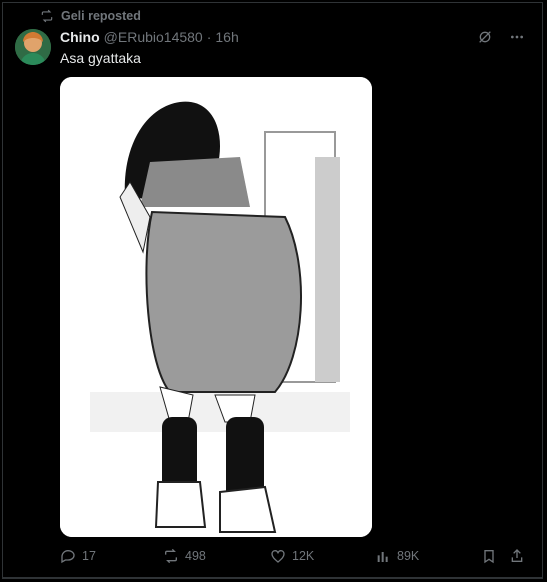 This screenshot has width=547, height=582. What do you see at coordinates (517, 37) in the screenshot?
I see `more-icon` at bounding box center [517, 37].